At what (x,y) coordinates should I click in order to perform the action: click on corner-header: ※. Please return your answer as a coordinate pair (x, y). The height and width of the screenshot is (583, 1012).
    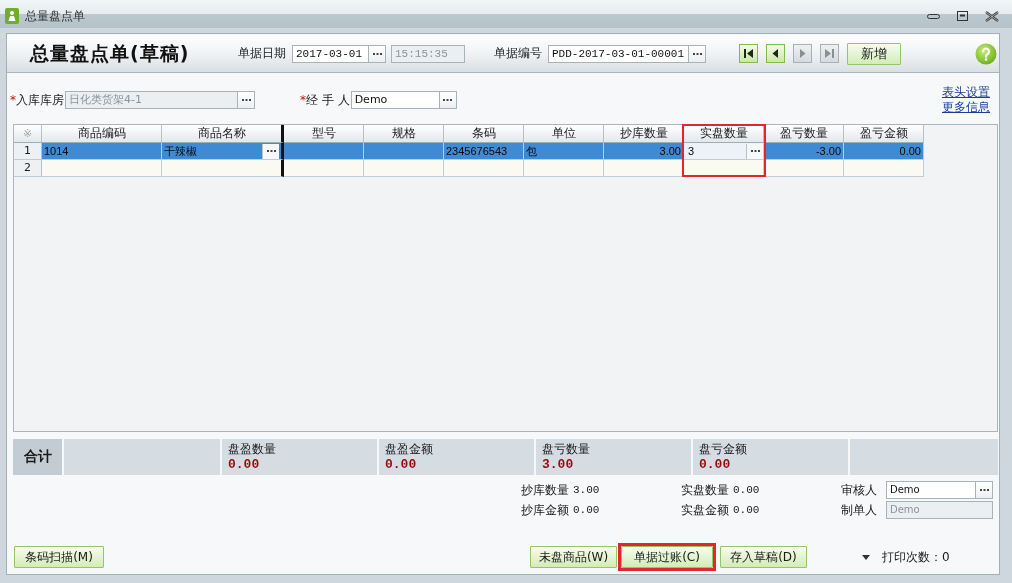
    Looking at the image, I should click on (28, 134).